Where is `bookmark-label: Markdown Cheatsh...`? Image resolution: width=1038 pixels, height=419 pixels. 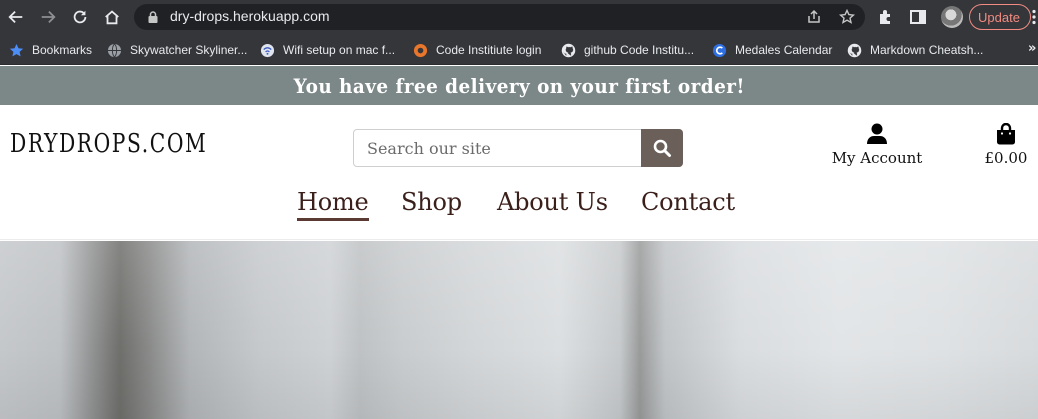 bookmark-label: Markdown Cheatsh... is located at coordinates (927, 50).